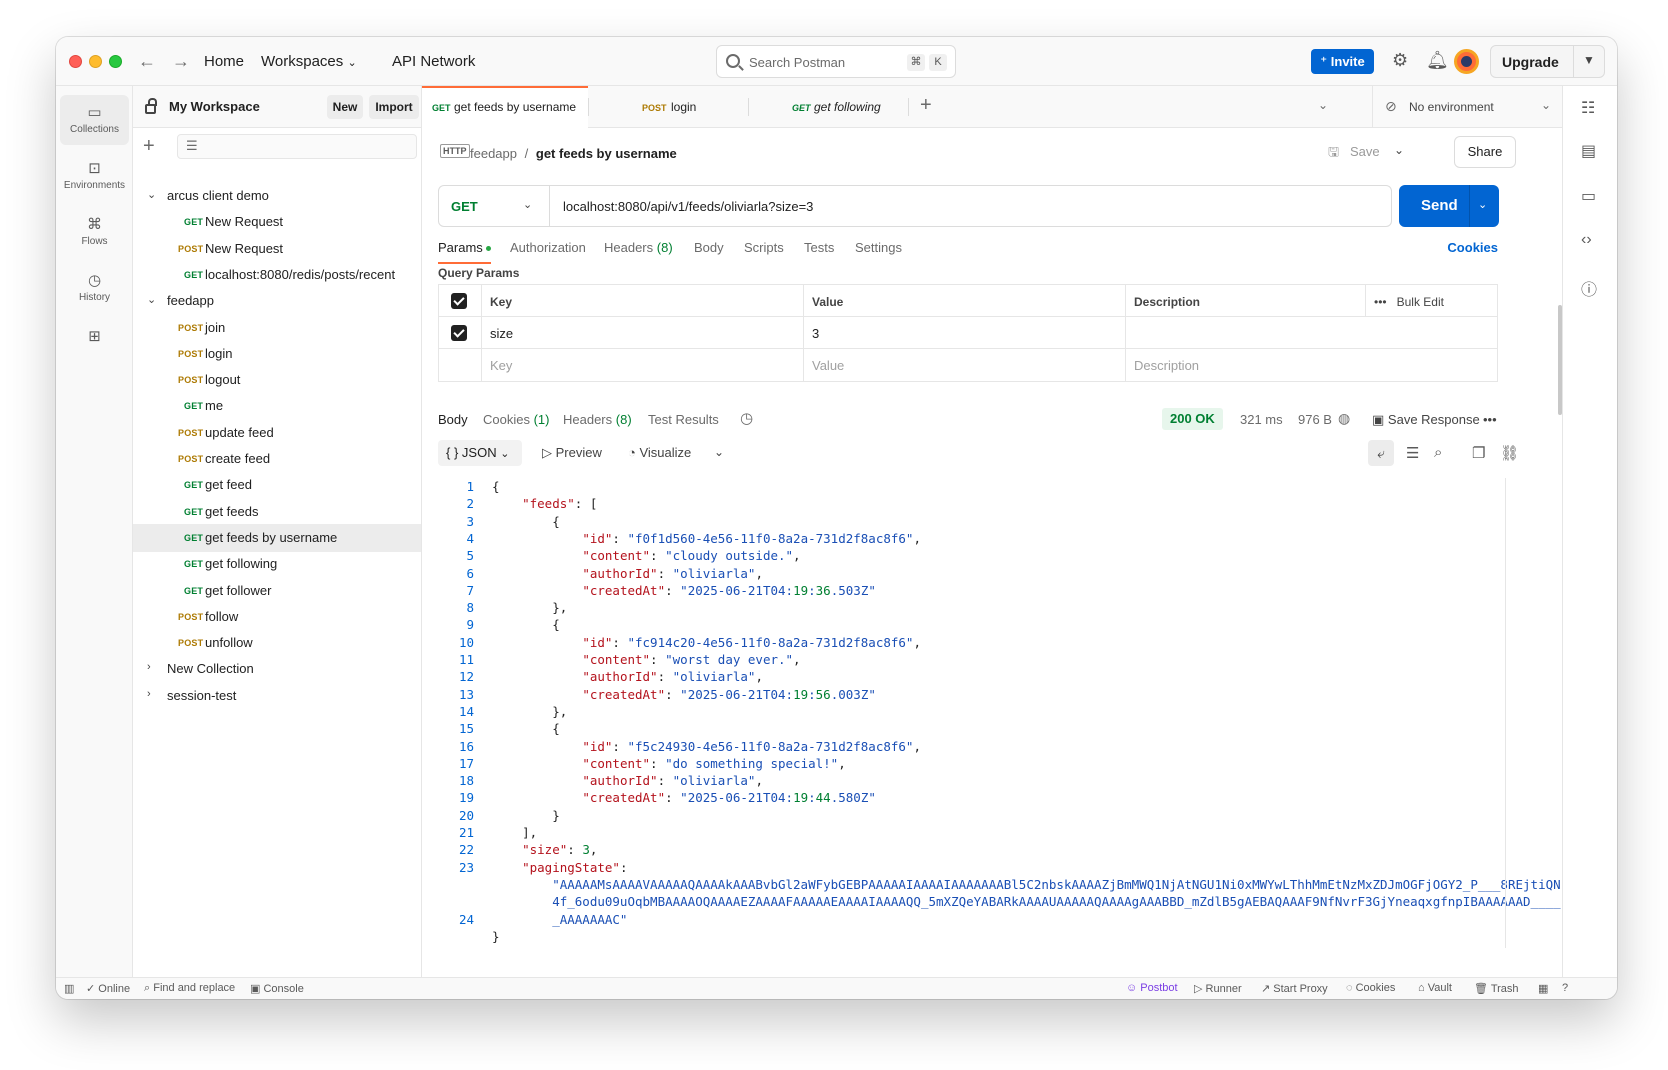 This screenshot has height=1070, width=1668. Describe the element at coordinates (277, 643) in the screenshot. I see `request-item: POST unfollow` at that location.